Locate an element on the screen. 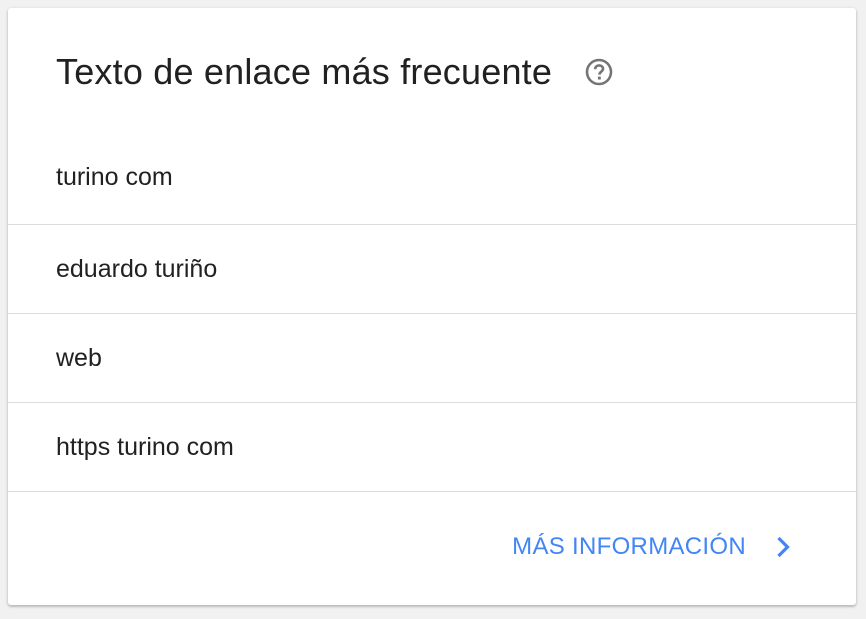 The image size is (866, 619). list-item-label: https turino com is located at coordinates (145, 446).